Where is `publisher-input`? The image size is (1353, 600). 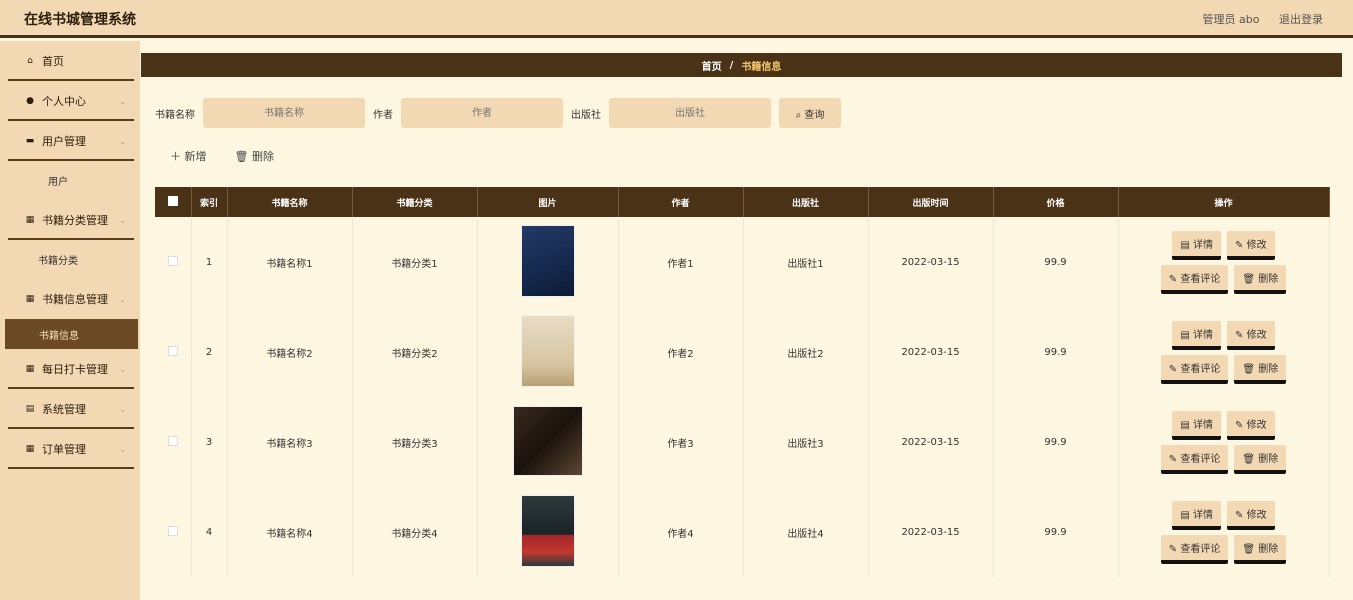 publisher-input is located at coordinates (690, 113).